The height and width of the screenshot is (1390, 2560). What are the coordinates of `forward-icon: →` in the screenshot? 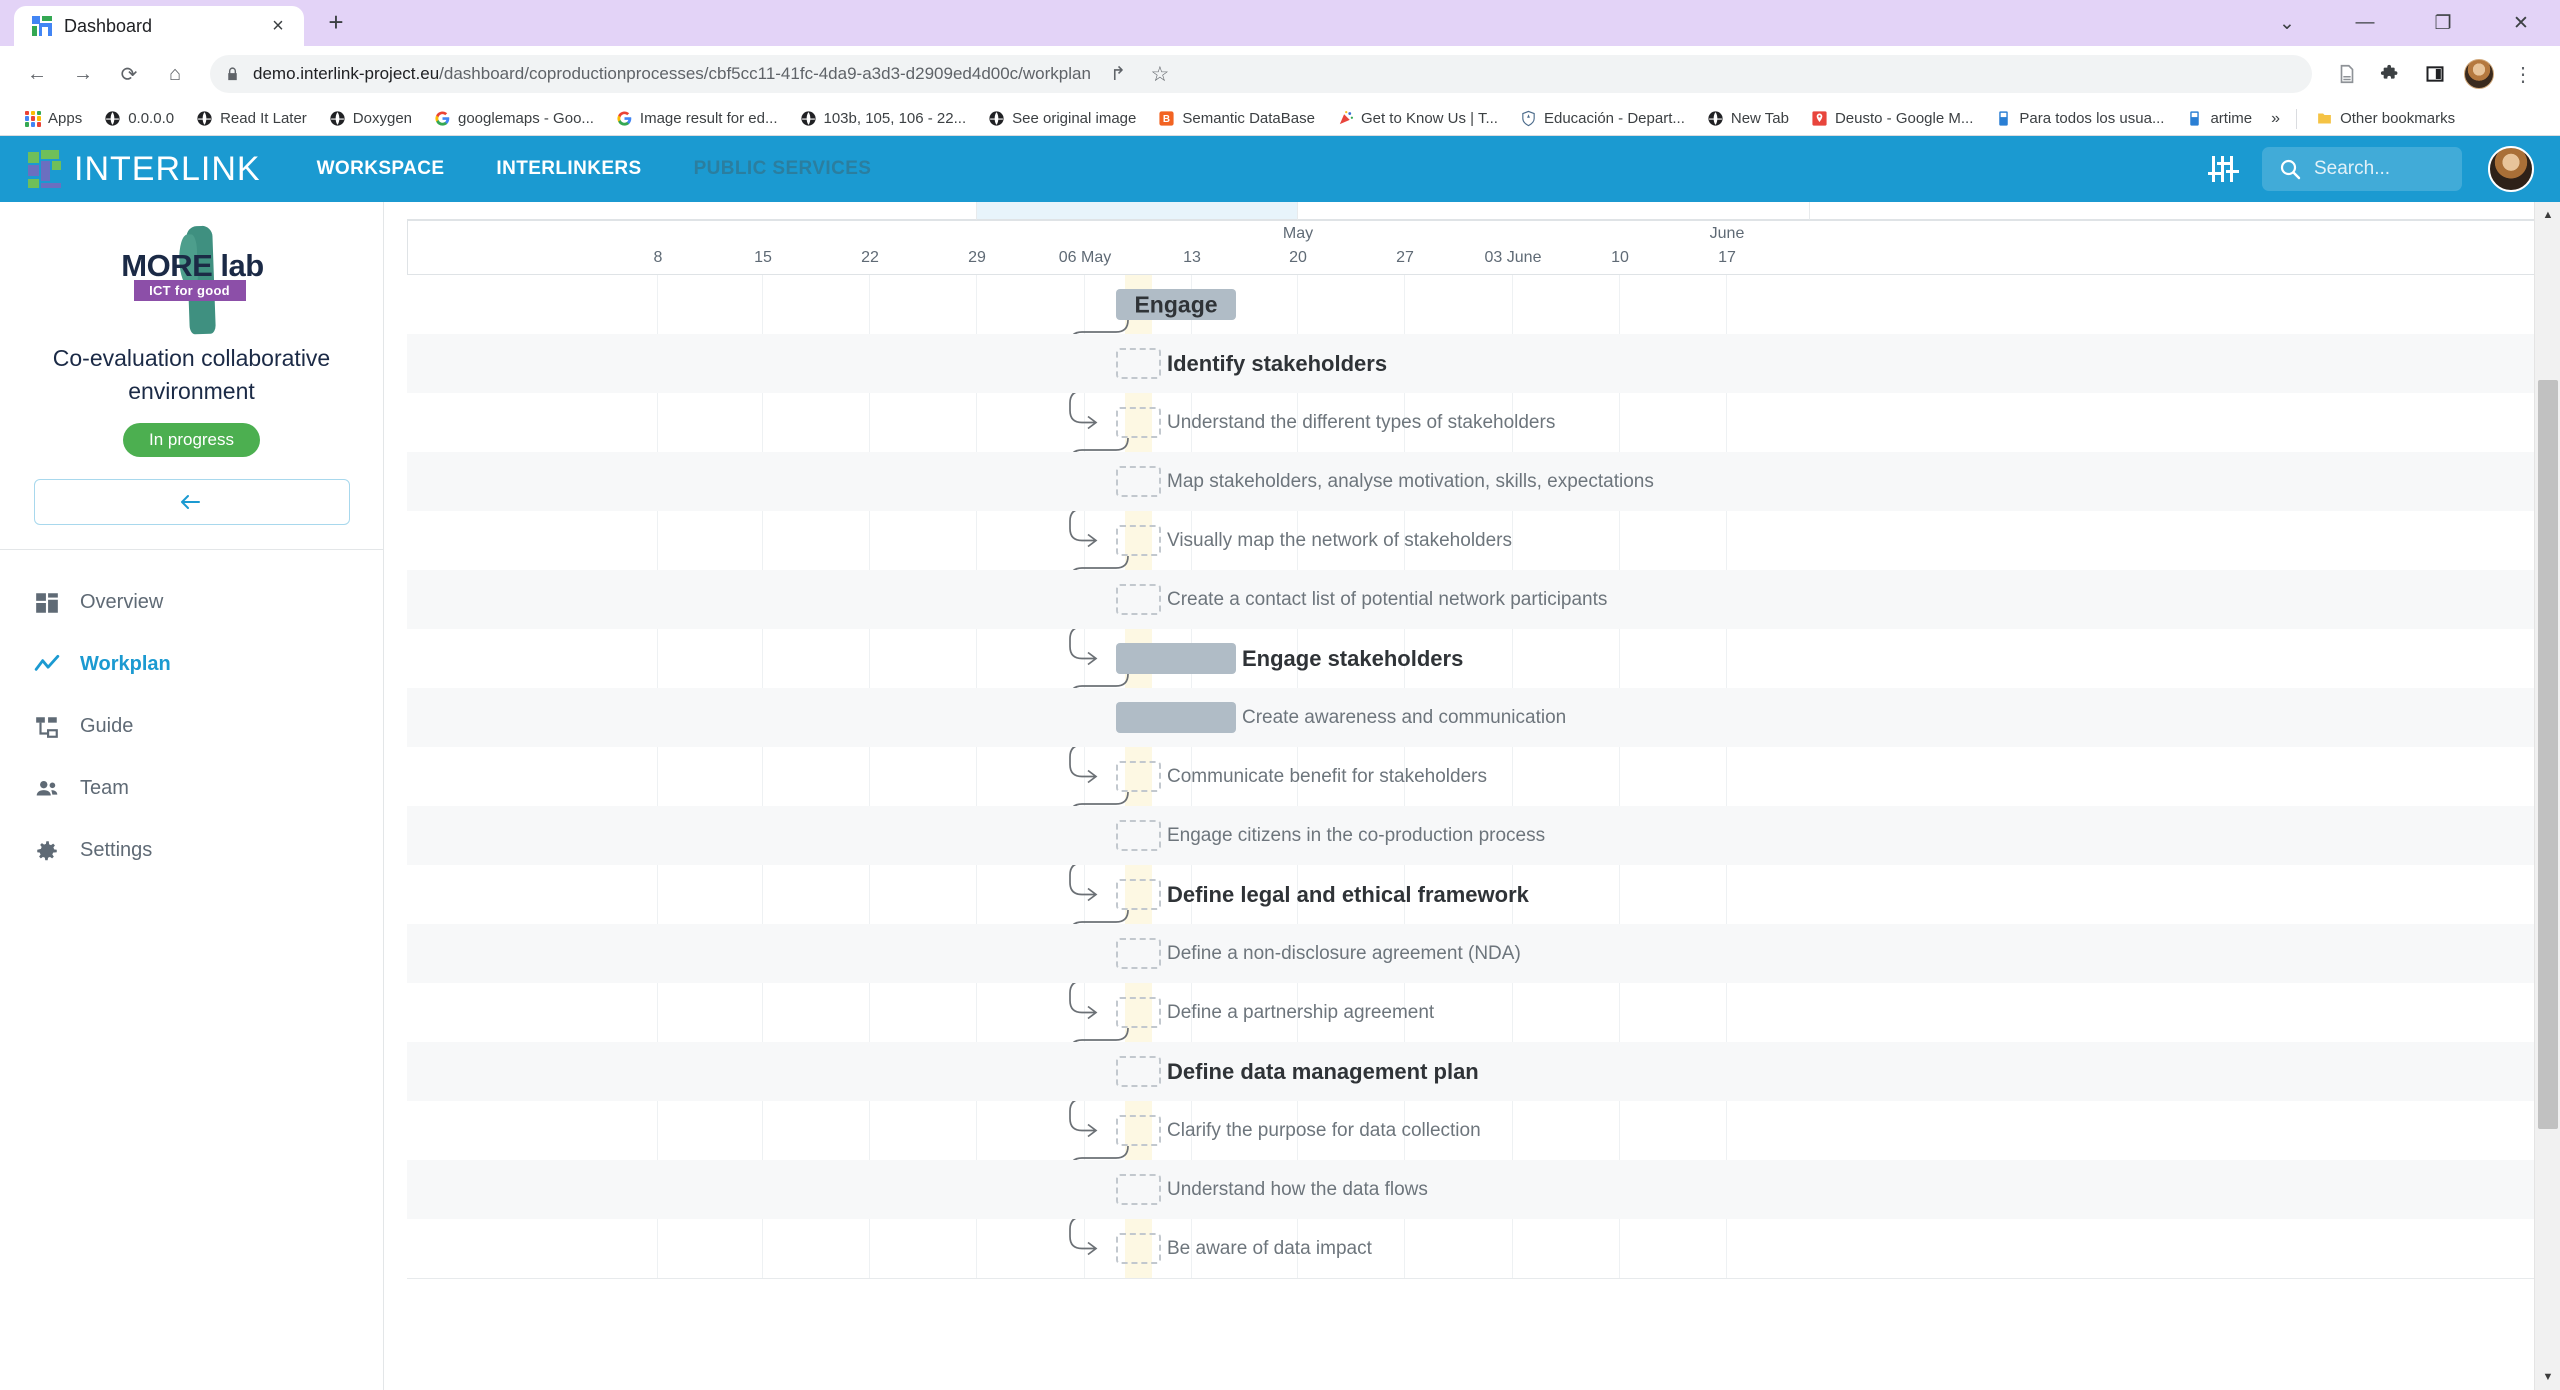 It's located at (83, 74).